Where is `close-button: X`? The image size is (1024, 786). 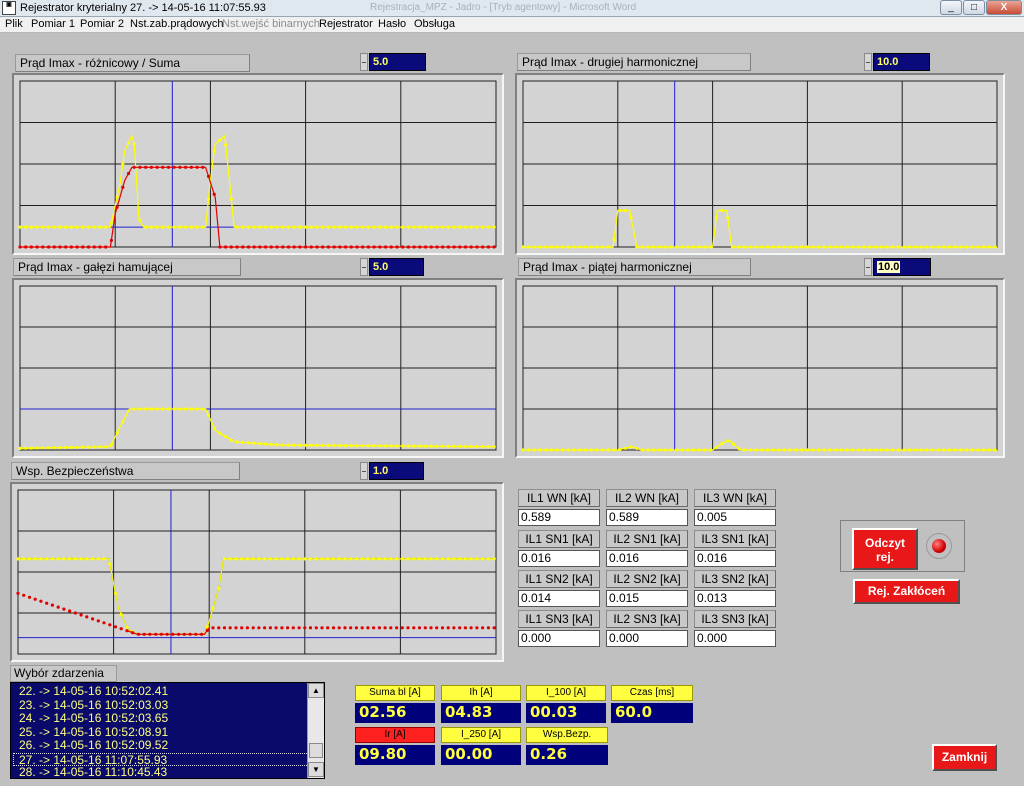
close-button: X is located at coordinates (1004, 7).